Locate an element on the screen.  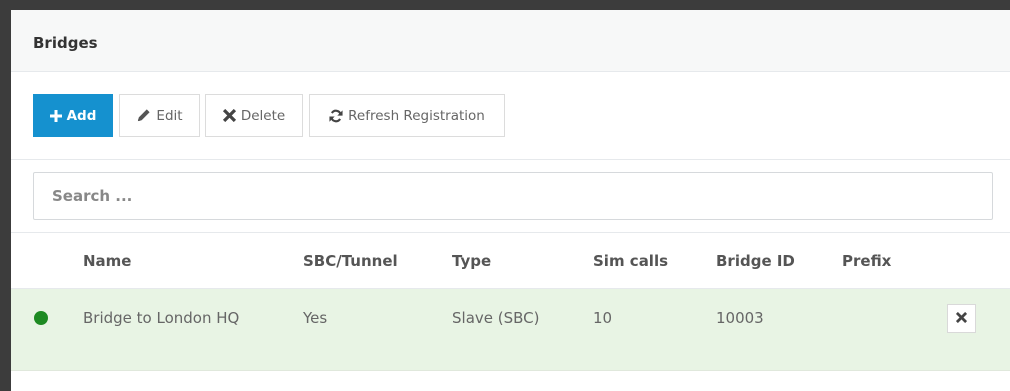
add-button-label: Add is located at coordinates (81, 115).